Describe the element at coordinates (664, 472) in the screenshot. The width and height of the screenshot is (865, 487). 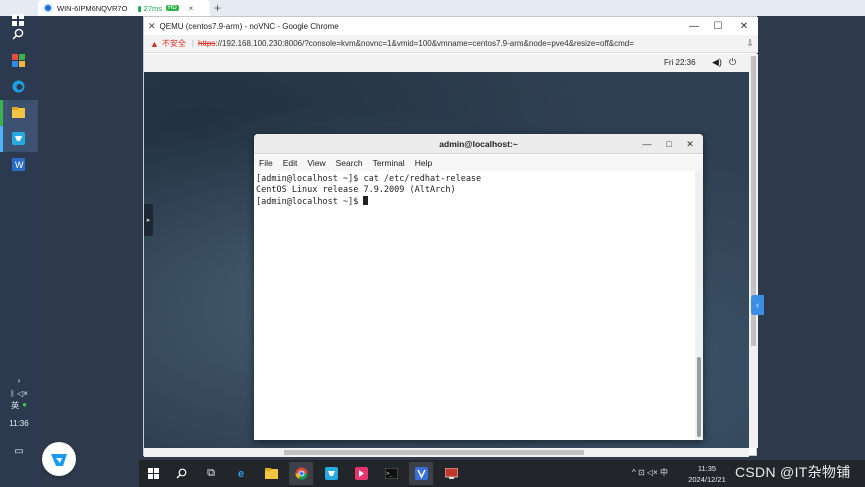
I see `ime-indicator: 中` at that location.